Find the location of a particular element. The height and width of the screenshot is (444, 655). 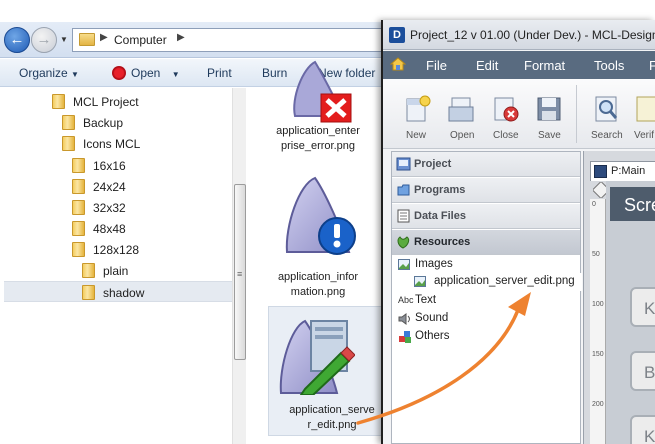

verify-button: Verif is located at coordinates (643, 114).